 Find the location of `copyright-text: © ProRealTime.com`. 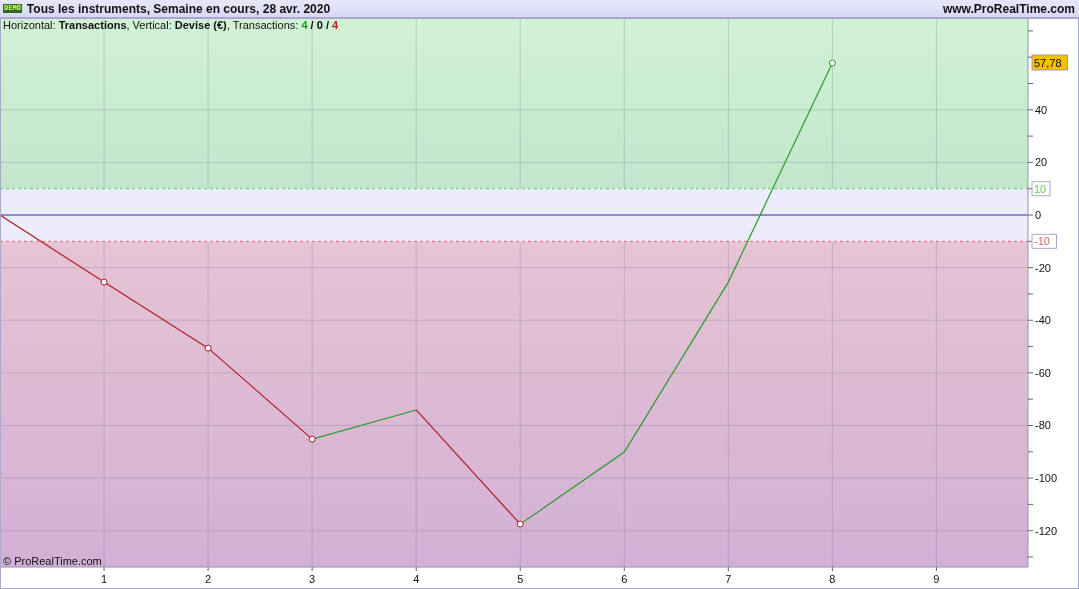

copyright-text: © ProRealTime.com is located at coordinates (52, 561).